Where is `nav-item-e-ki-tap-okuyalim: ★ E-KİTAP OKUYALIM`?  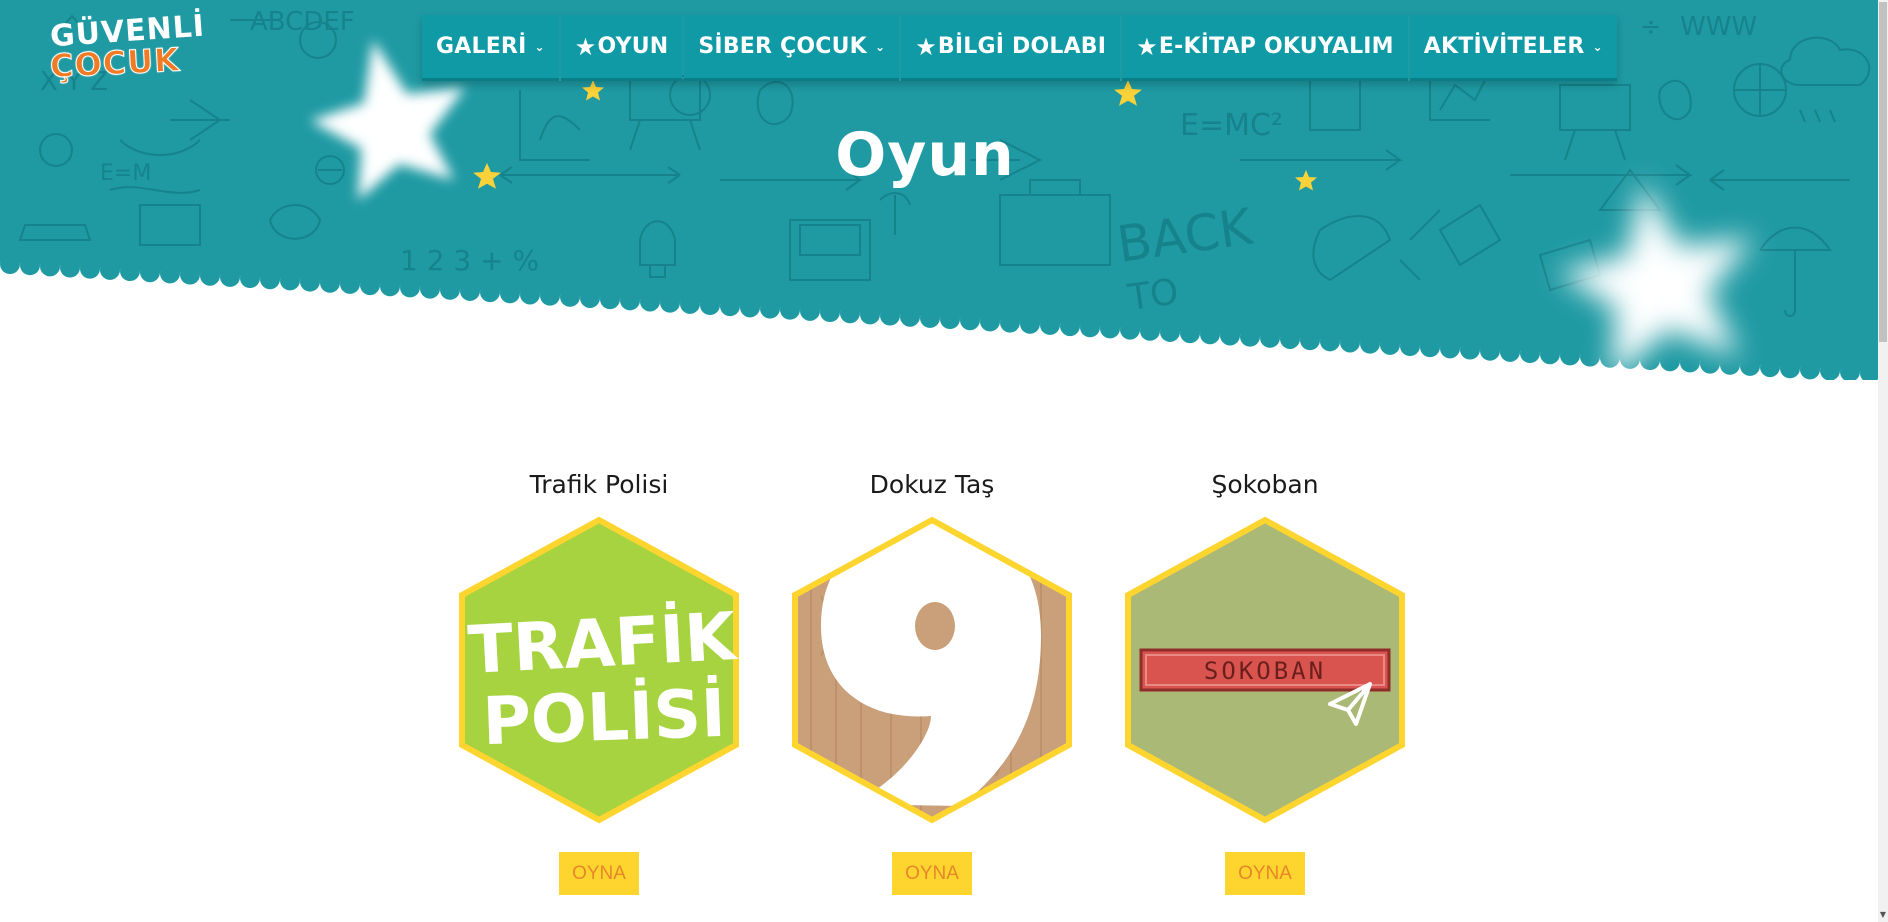 nav-item-e-ki-tap-okuyalim: ★ E-KİTAP OKUYALIM is located at coordinates (1265, 48).